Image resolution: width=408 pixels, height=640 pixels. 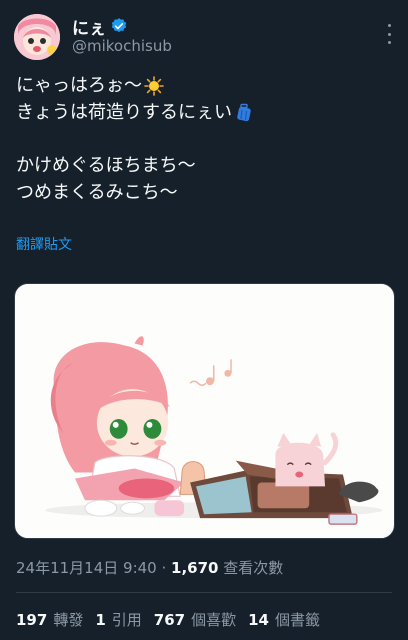 I want to click on tweet-line-text: きょうは荷造りするにぇい, so click(x=124, y=112).